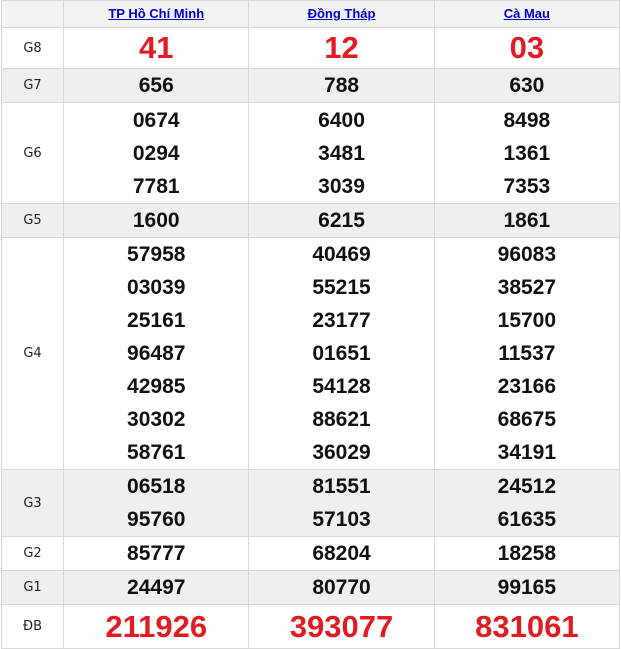  I want to click on prize-number: 85777, so click(156, 553).